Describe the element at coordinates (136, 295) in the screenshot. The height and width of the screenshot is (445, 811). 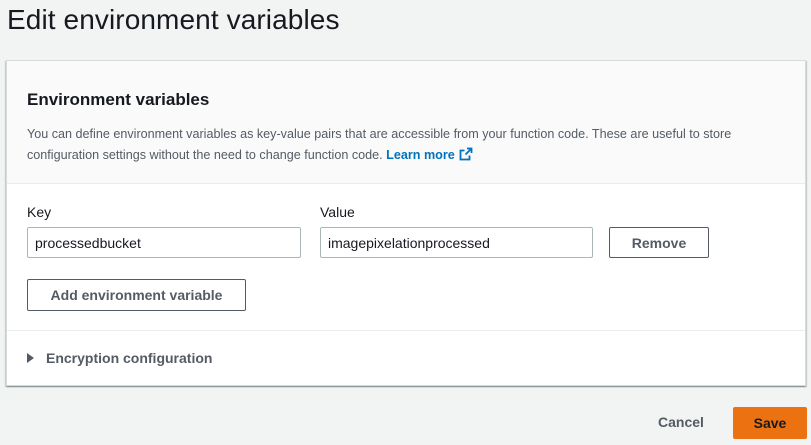
I see `add-environment-variable-button: Add environment variable` at that location.